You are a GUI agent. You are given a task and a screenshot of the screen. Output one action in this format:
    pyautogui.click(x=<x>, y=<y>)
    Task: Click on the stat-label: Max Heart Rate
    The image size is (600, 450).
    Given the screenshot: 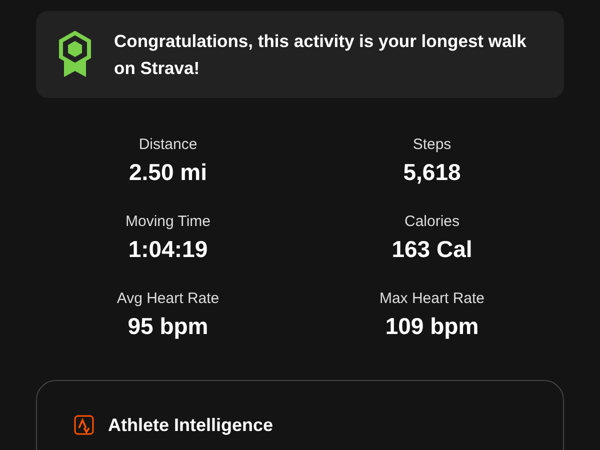 What is the action you would take?
    pyautogui.click(x=432, y=298)
    